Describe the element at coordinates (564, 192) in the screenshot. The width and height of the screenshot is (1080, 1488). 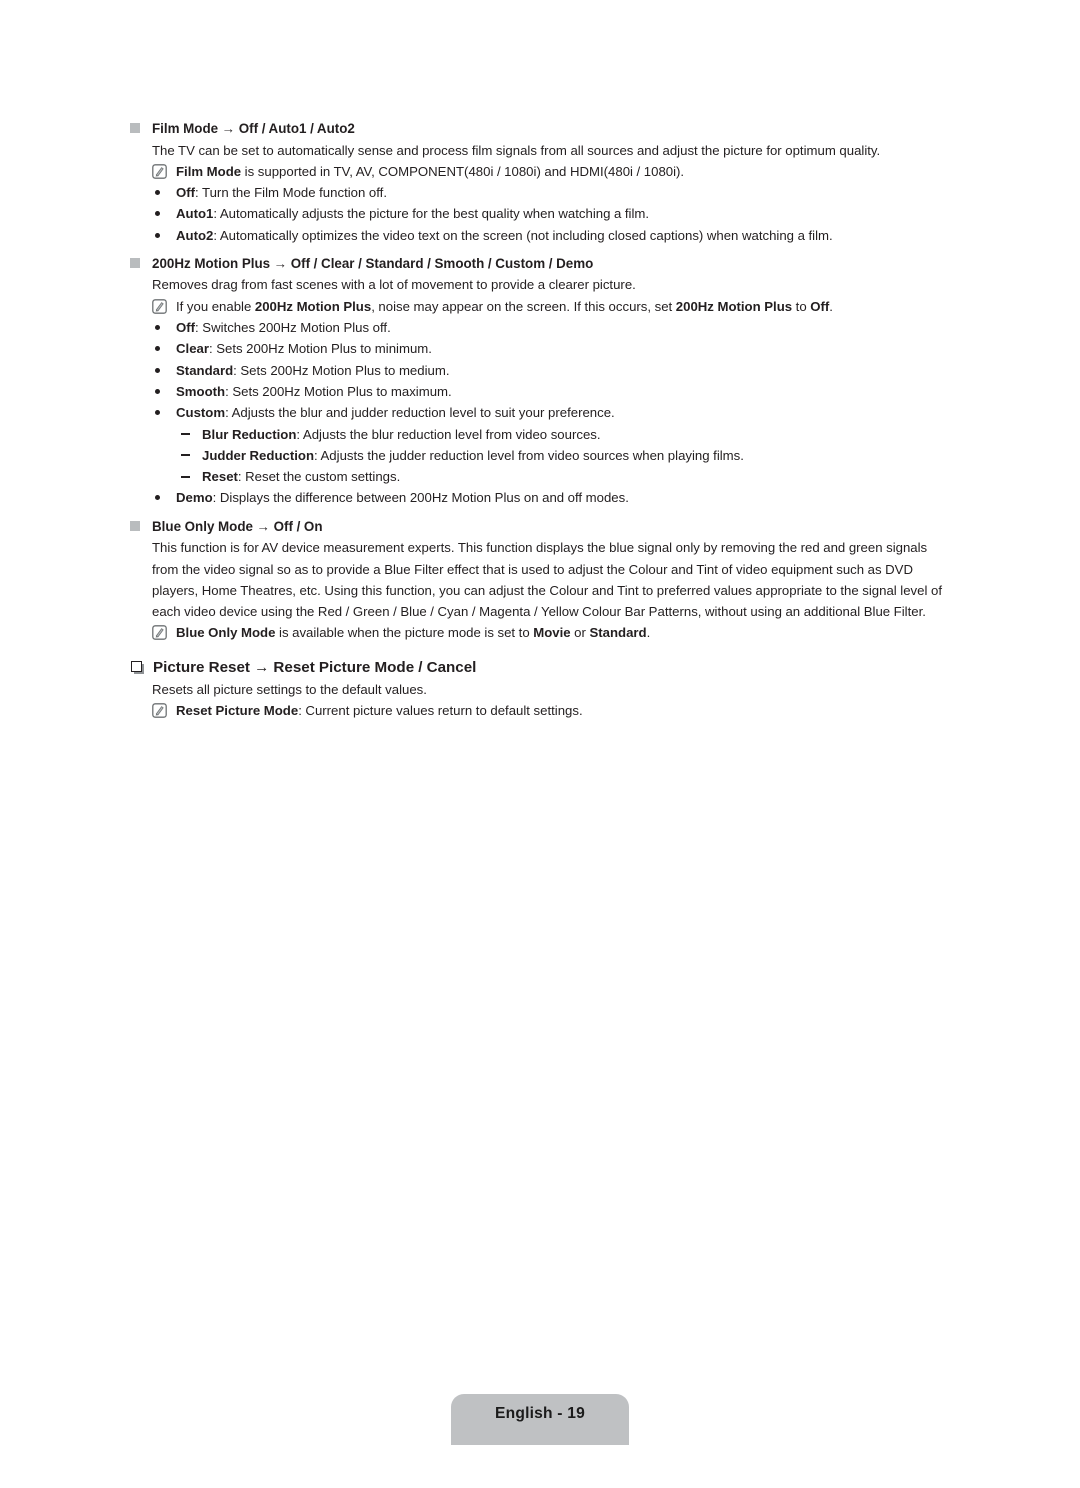
I see `option-text: Off: Turn the Film Mode function off.` at that location.